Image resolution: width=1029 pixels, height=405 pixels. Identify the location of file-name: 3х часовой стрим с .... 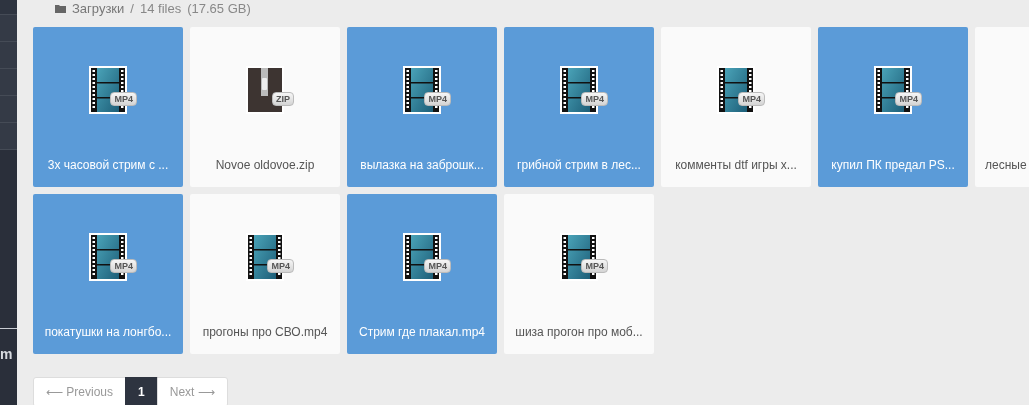
(108, 165).